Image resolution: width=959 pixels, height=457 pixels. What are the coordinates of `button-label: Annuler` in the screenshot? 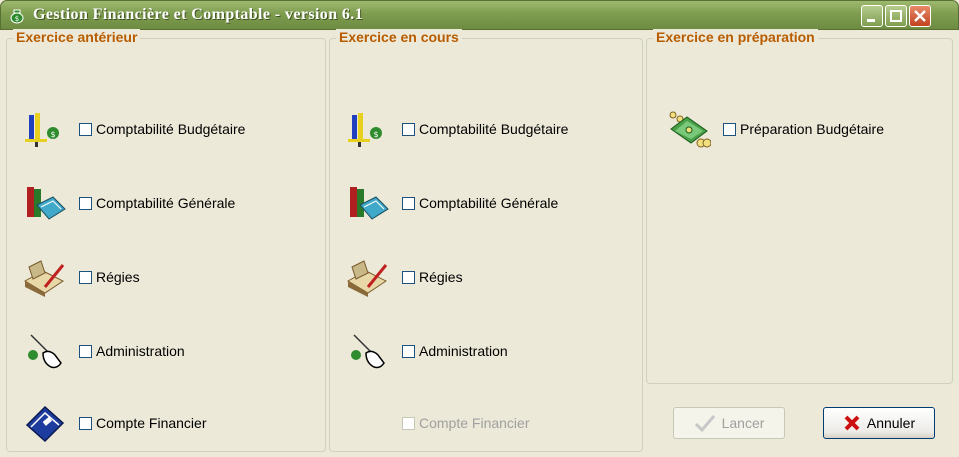 It's located at (891, 423).